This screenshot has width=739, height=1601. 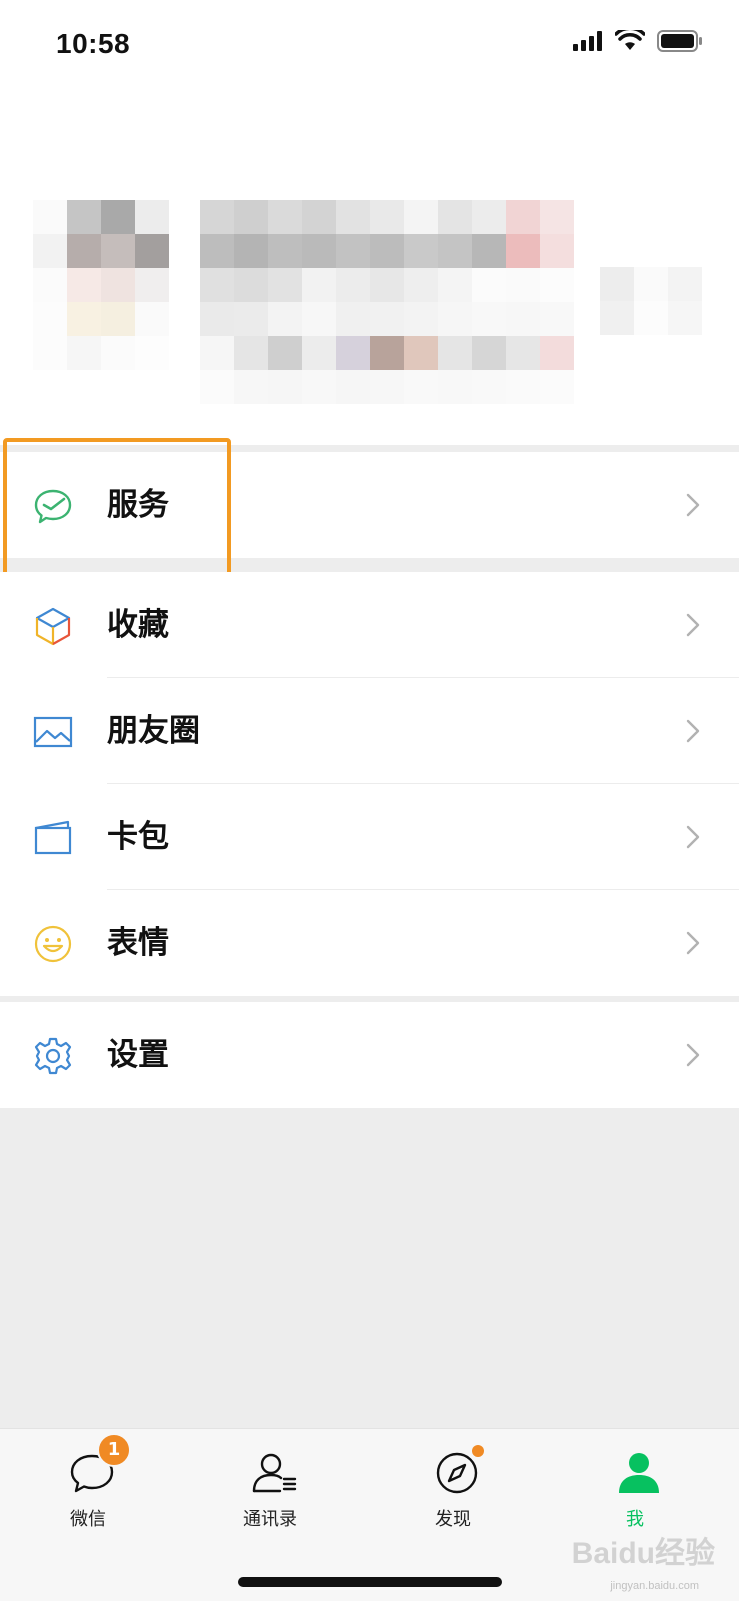 I want to click on bottom-tab-bar: 1 微信 通讯录 发现 我, so click(x=369, y=1514).